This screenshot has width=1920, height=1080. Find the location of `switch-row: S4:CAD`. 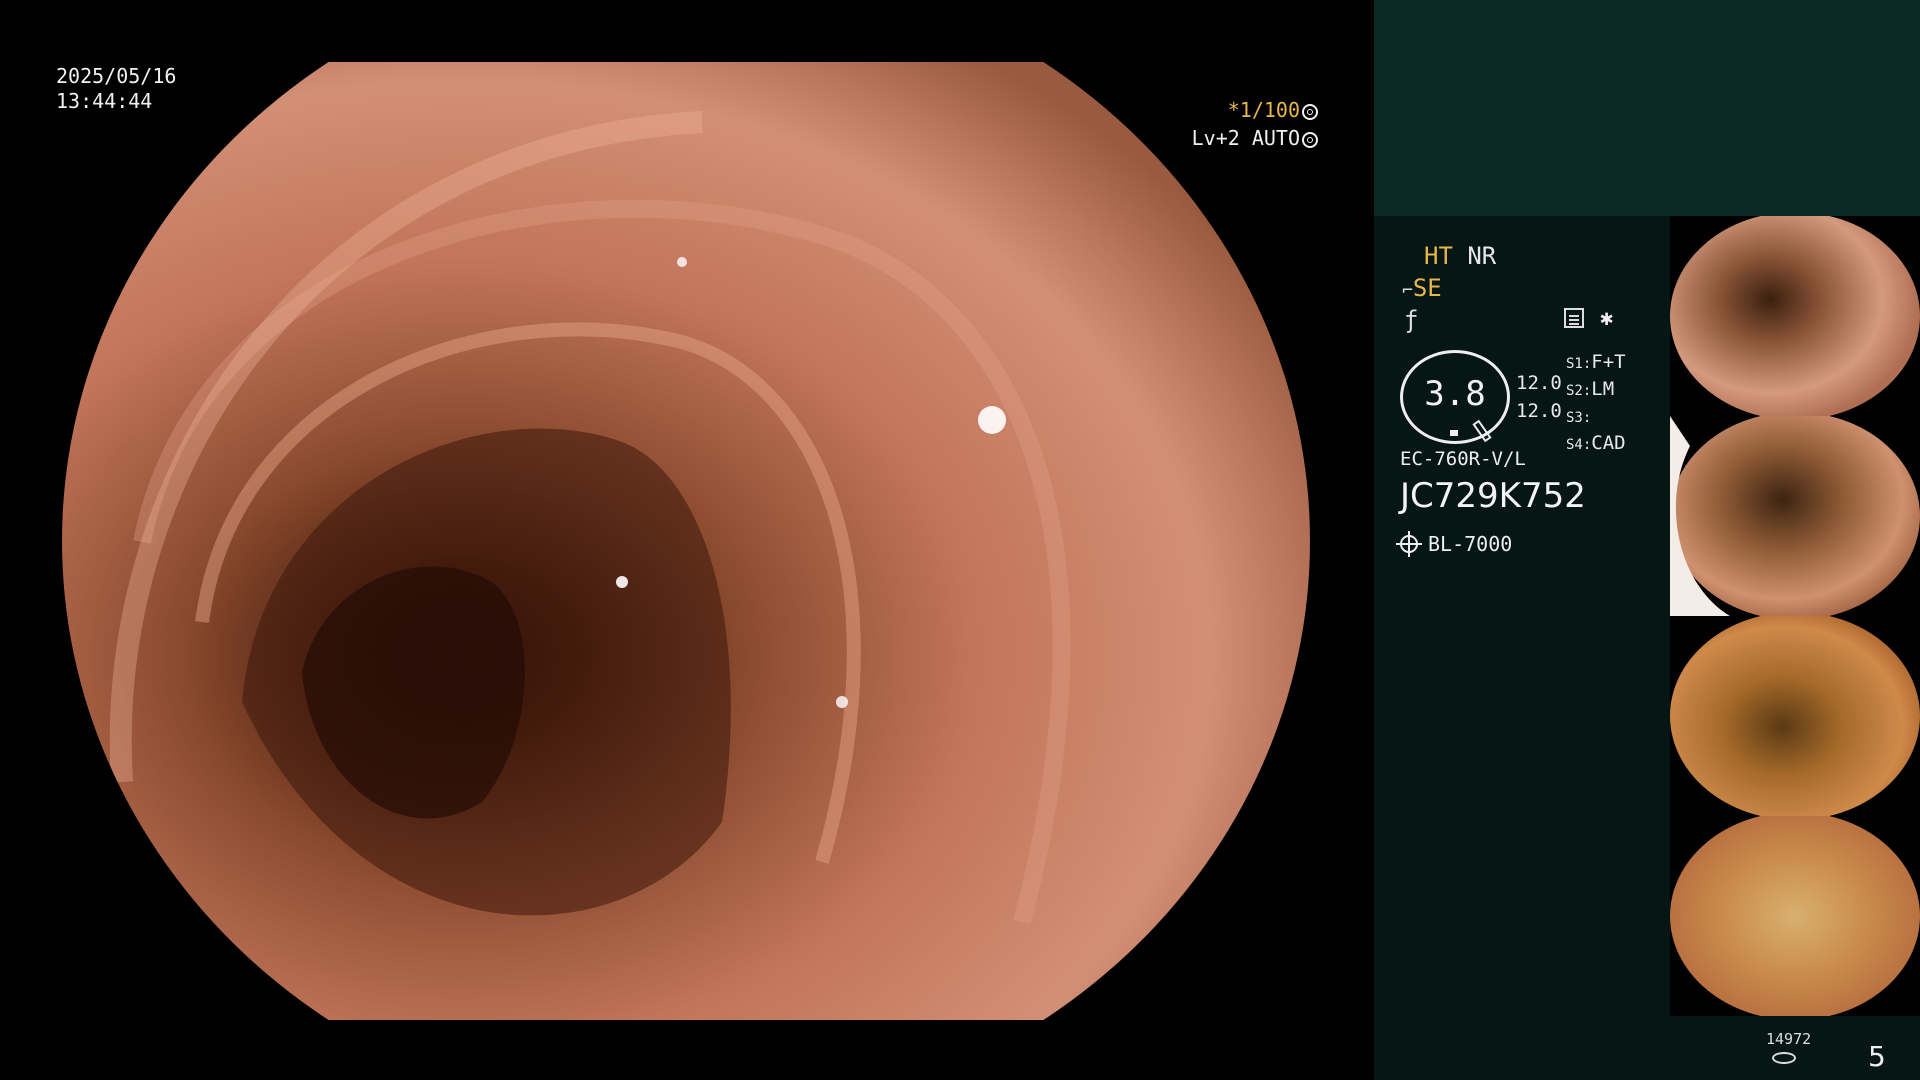

switch-row: S4:CAD is located at coordinates (1596, 443).